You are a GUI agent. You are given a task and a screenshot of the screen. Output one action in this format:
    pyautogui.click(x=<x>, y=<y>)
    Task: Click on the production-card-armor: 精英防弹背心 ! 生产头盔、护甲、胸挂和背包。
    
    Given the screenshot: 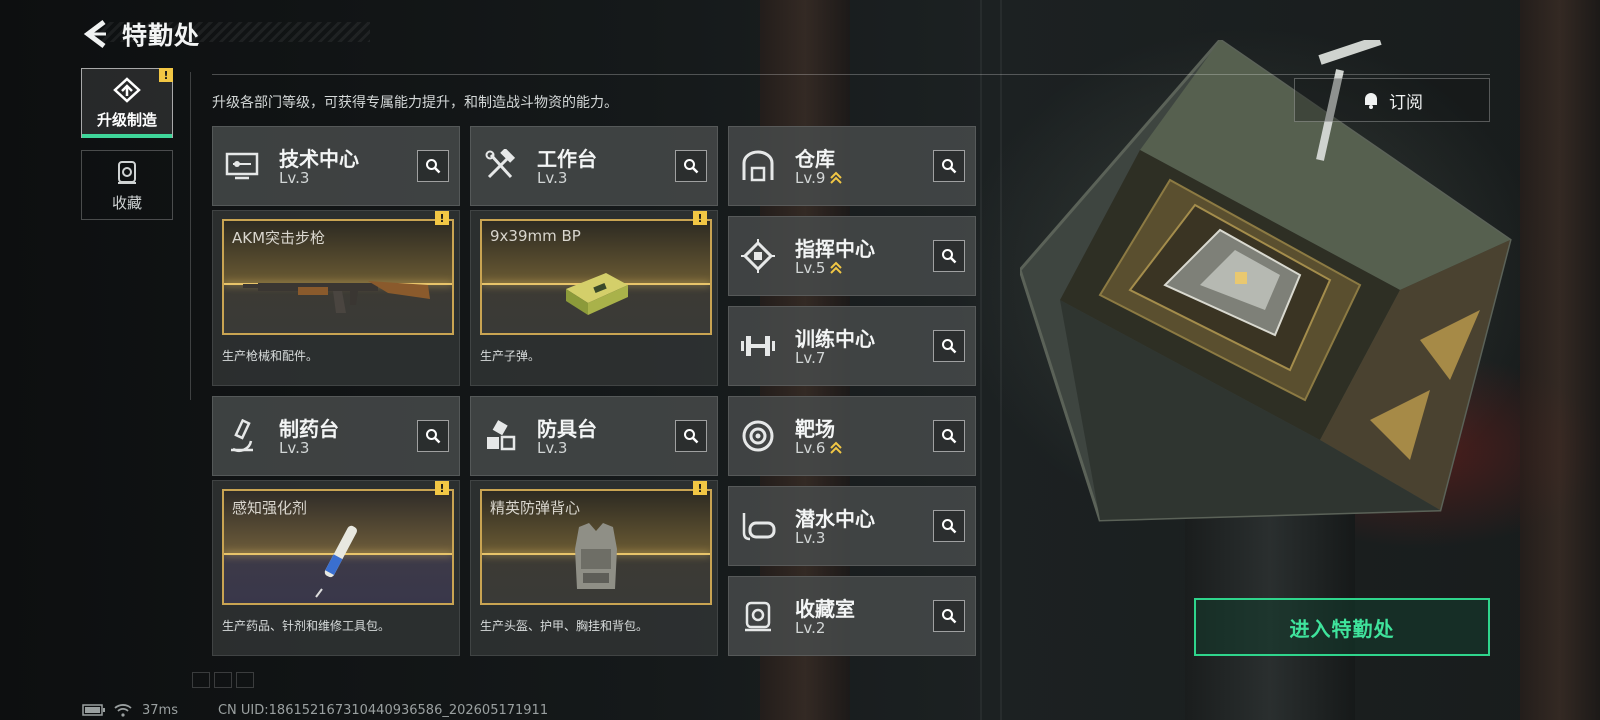 What is the action you would take?
    pyautogui.click(x=594, y=568)
    